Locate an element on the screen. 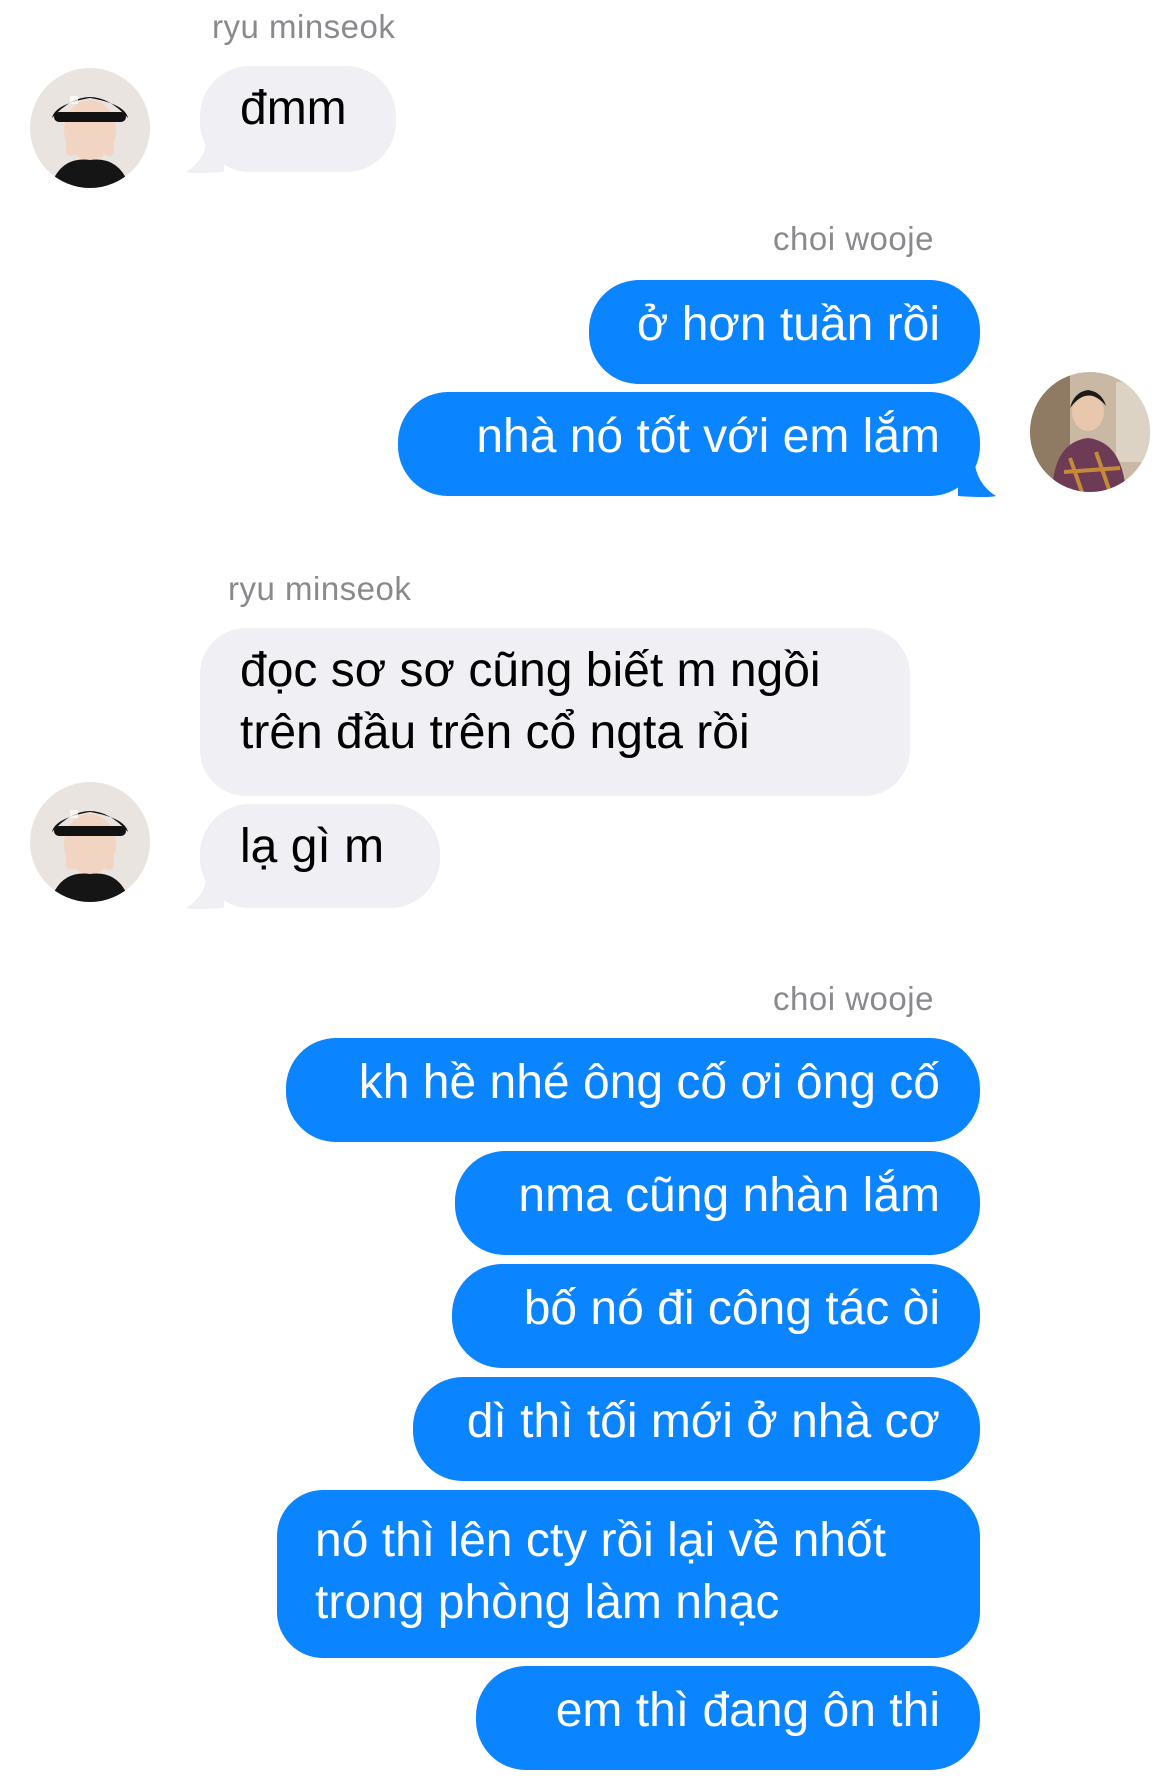 The image size is (1170, 1776). message-text: bố nó đi công tác òi is located at coordinates (731, 1308).